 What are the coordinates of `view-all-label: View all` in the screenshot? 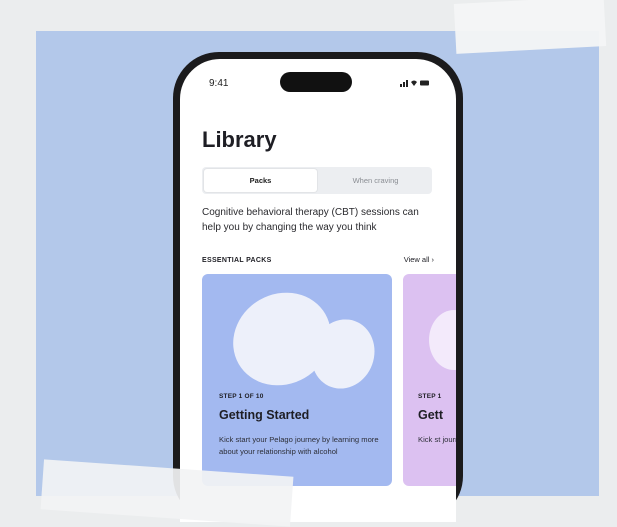 It's located at (416, 259).